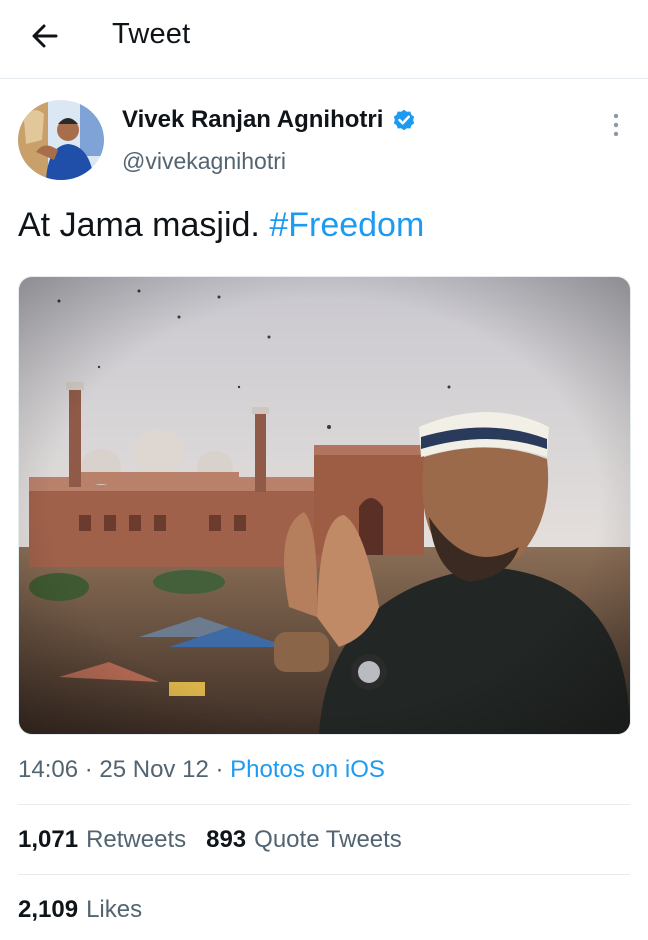 The width and height of the screenshot is (648, 940). What do you see at coordinates (307, 770) in the screenshot?
I see `tweet-source-link: Photos on iOS` at bounding box center [307, 770].